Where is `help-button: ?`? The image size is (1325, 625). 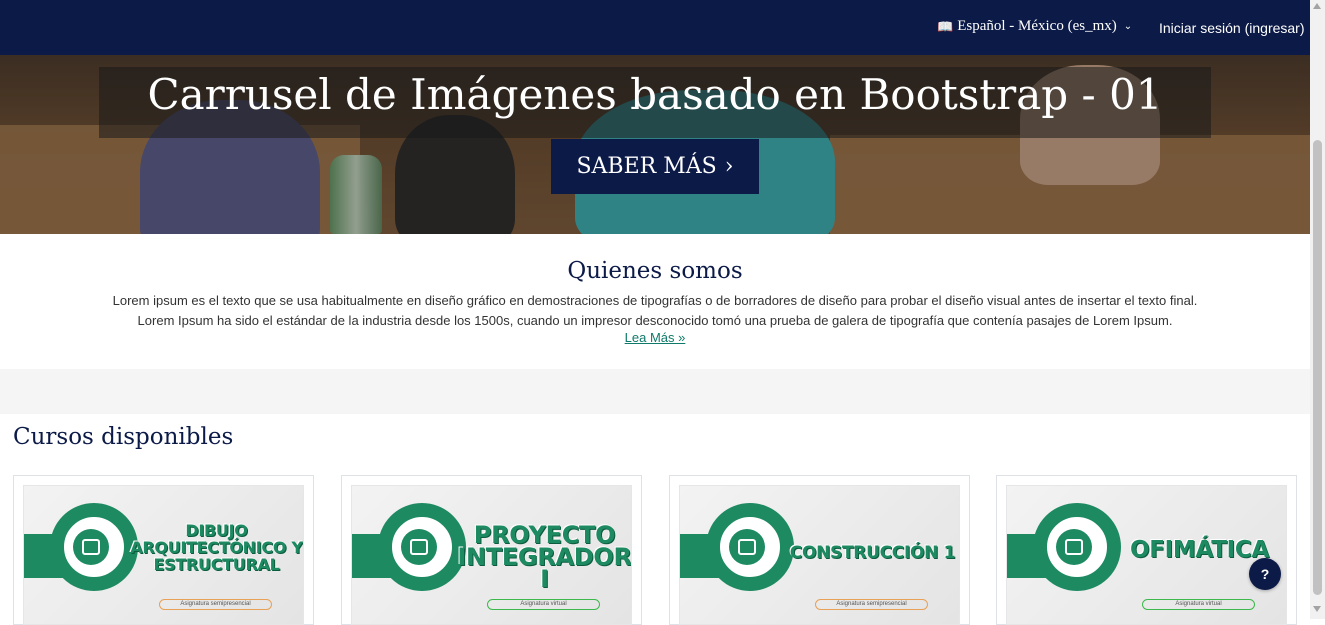
help-button: ? is located at coordinates (1265, 574).